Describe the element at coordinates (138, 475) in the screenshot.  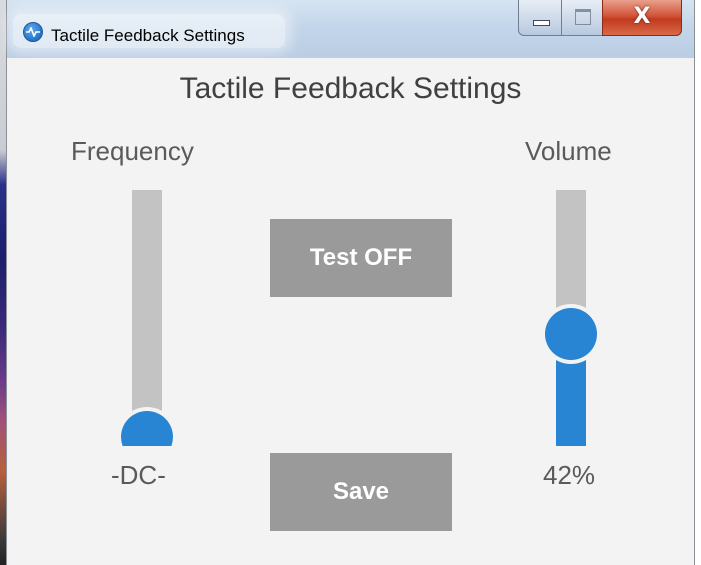
I see `frequency-value: -DC-` at that location.